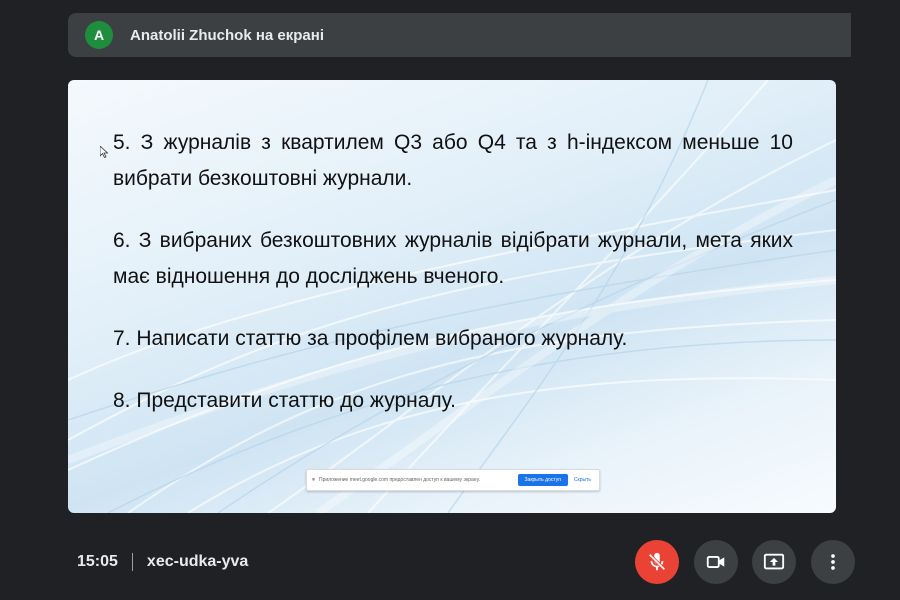 The image size is (900, 600). I want to click on meeting-info: 15:05 xec-udka-yva, so click(162, 562).